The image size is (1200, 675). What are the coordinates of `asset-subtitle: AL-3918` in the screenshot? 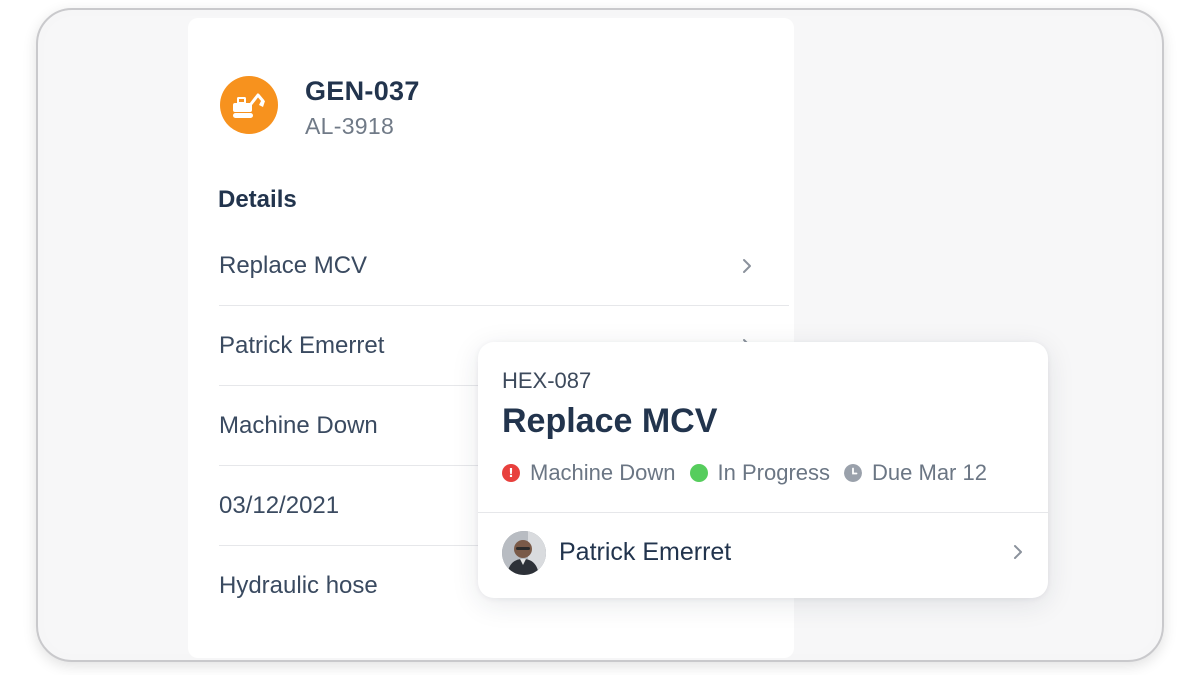 It's located at (350, 126).